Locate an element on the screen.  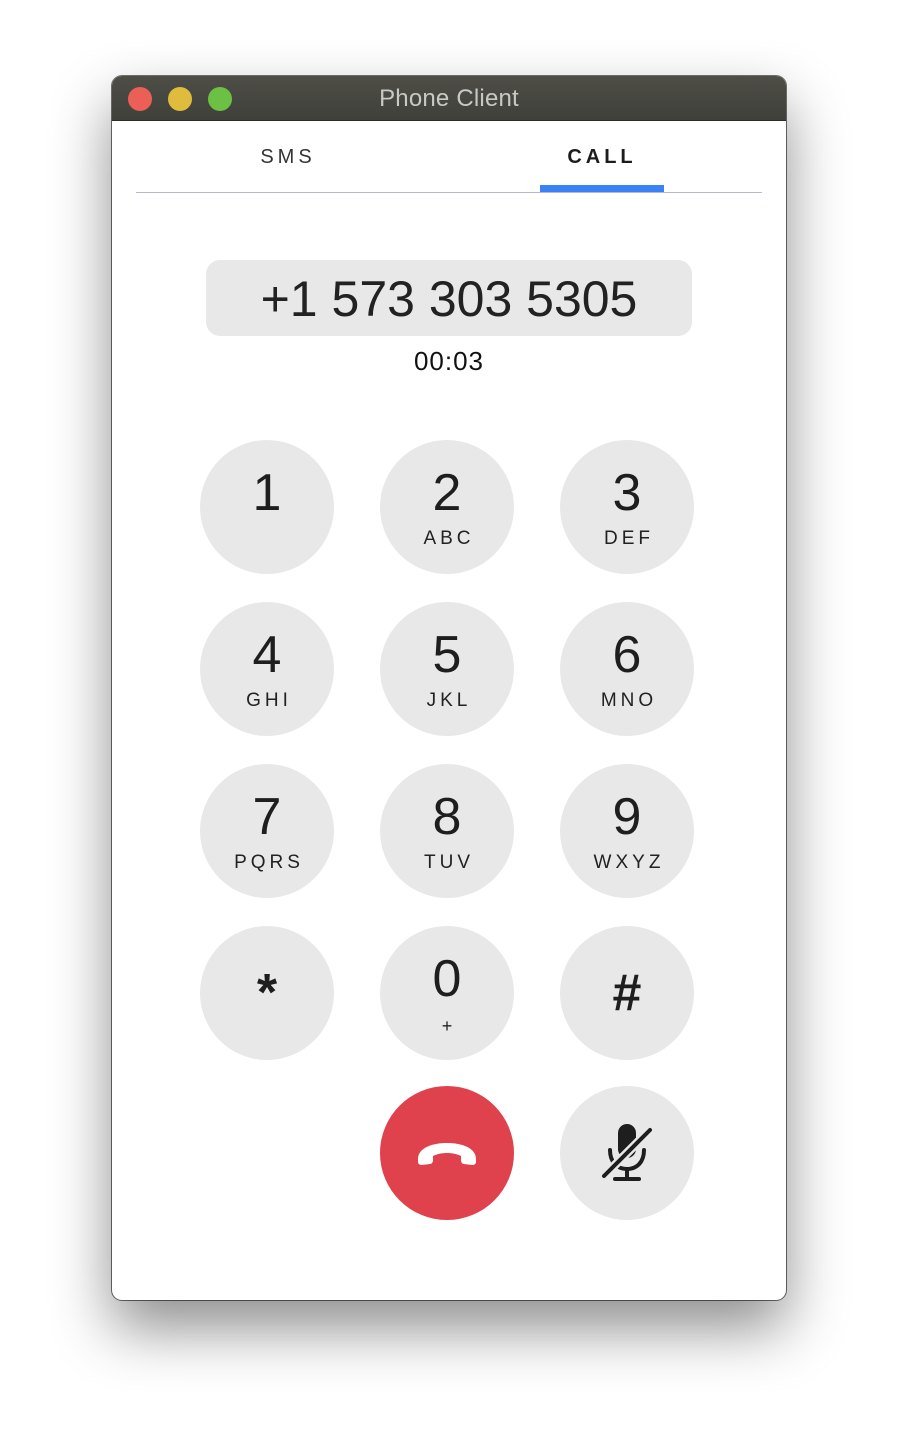
key-star: * is located at coordinates (267, 993).